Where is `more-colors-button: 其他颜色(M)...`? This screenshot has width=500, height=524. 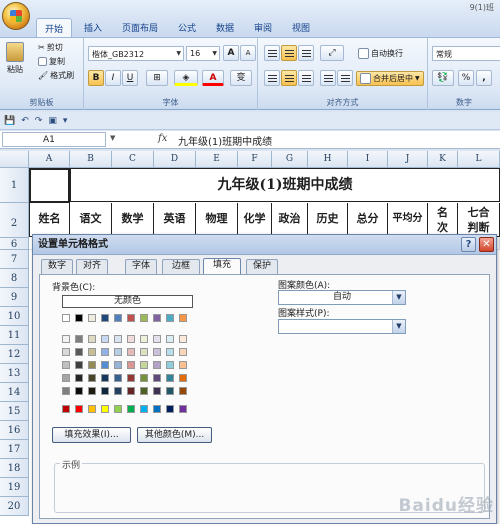
more-colors-button: 其他颜色(M)... is located at coordinates (174, 435).